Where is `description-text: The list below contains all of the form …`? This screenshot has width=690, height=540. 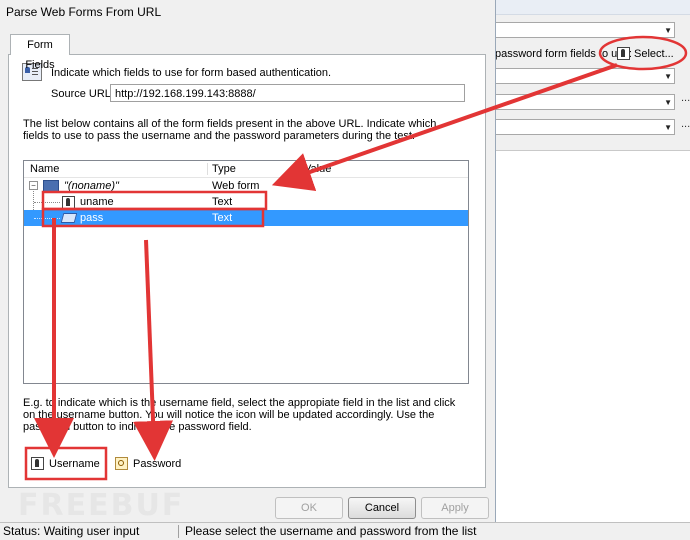
description-text: The list below contains all of the form … is located at coordinates (230, 130).